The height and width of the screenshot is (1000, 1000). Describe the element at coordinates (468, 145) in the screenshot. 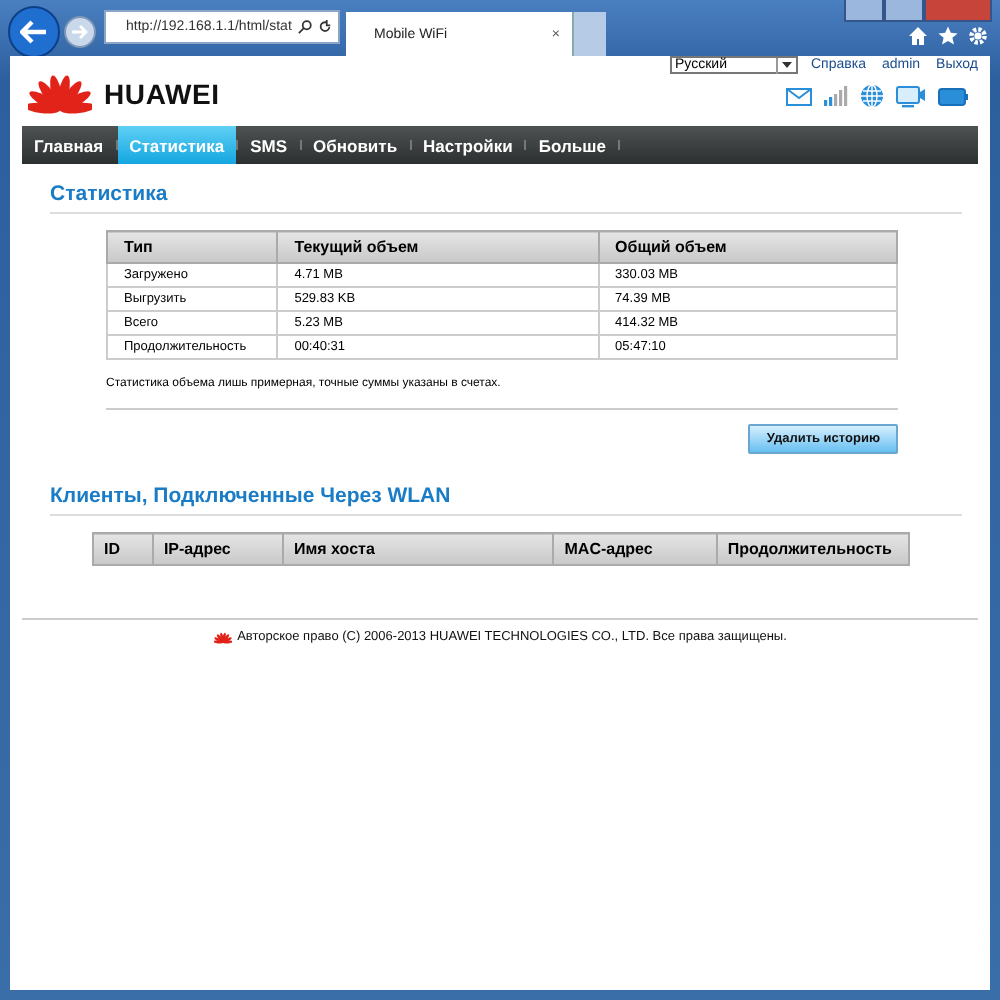

I see `nav-tab: Настройки` at that location.